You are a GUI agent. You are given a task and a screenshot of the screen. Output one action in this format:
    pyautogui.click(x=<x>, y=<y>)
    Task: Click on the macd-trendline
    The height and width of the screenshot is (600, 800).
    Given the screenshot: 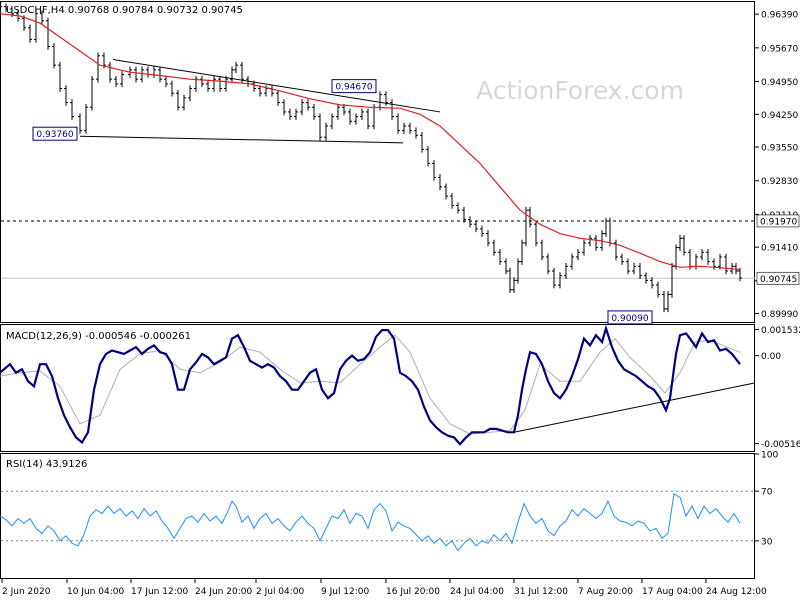 What is the action you would take?
    pyautogui.click(x=634, y=407)
    